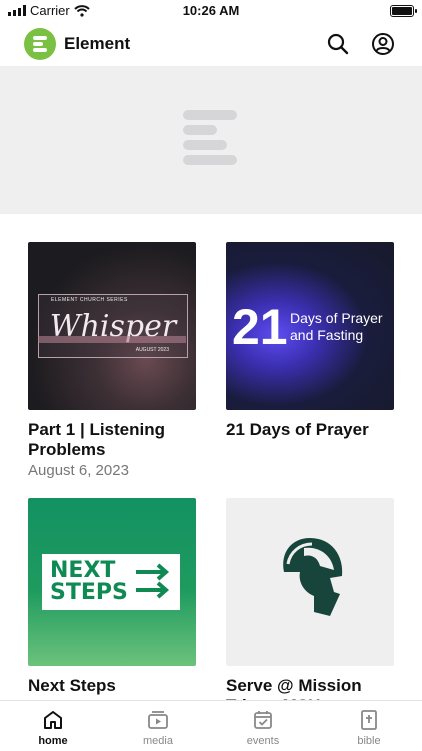 This screenshot has width=422, height=751. I want to click on card-title: Part 1 | Listening Problems, so click(97, 439).